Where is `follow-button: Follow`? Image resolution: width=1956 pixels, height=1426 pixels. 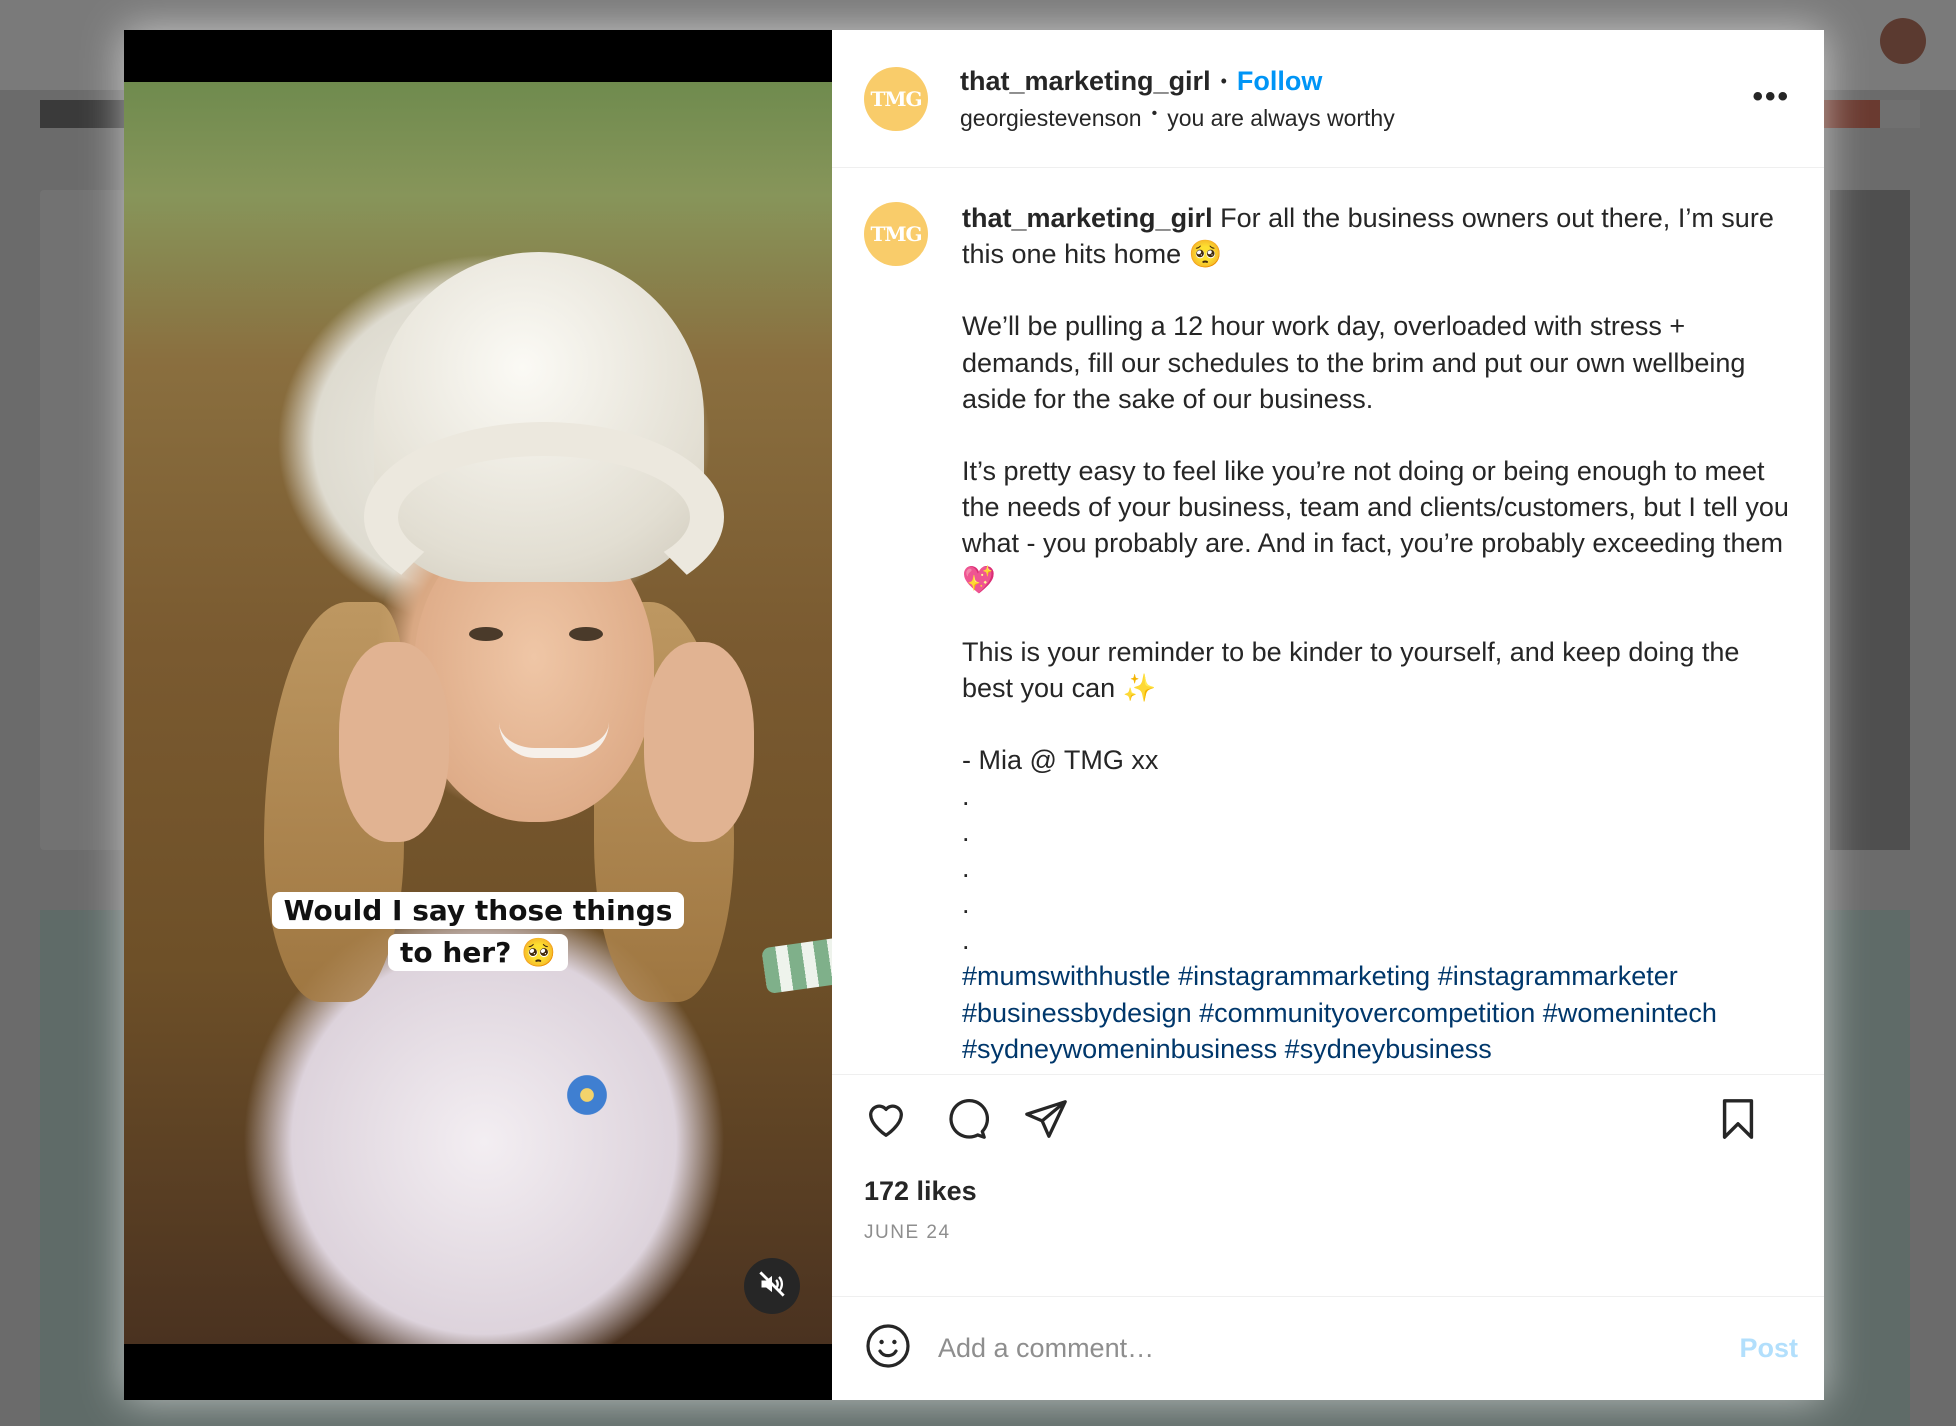 follow-button: Follow is located at coordinates (1279, 81).